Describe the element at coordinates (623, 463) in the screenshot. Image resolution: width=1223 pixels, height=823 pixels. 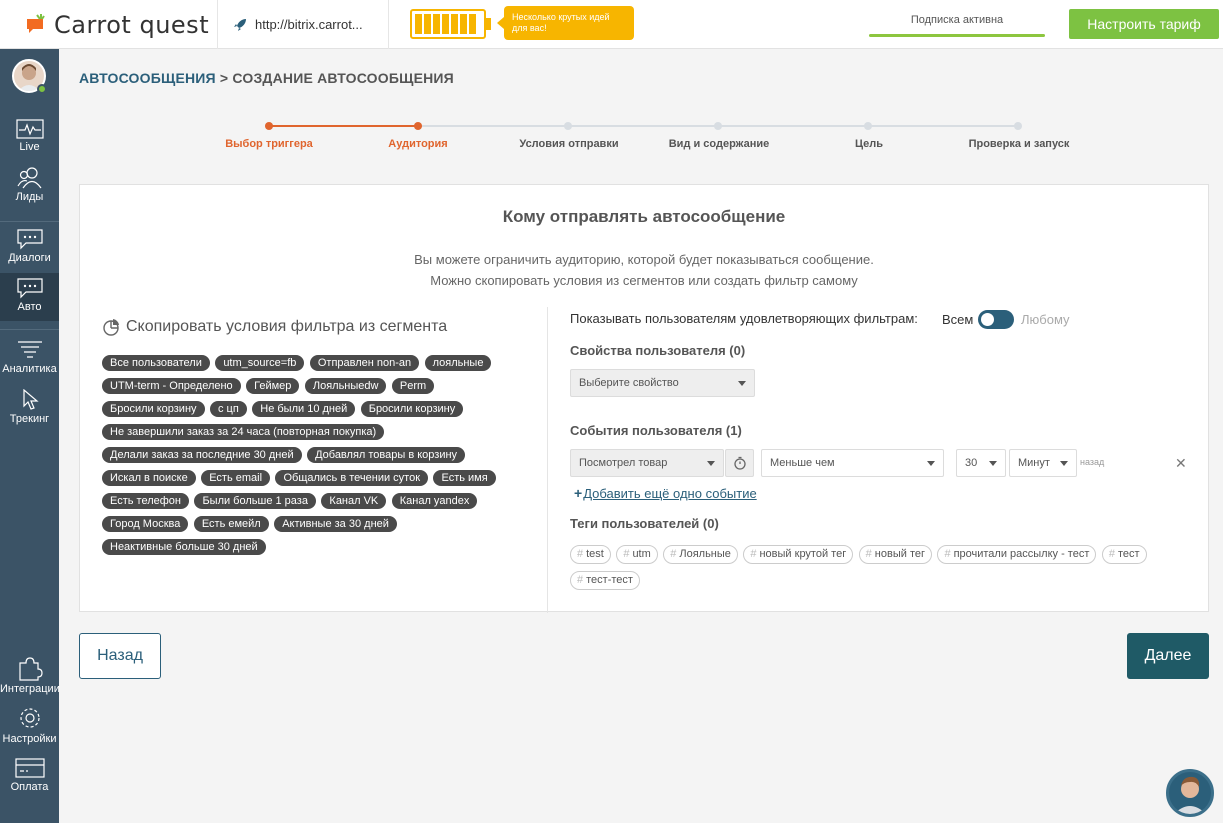
I see `event-select-value: Посмотрел товар` at that location.